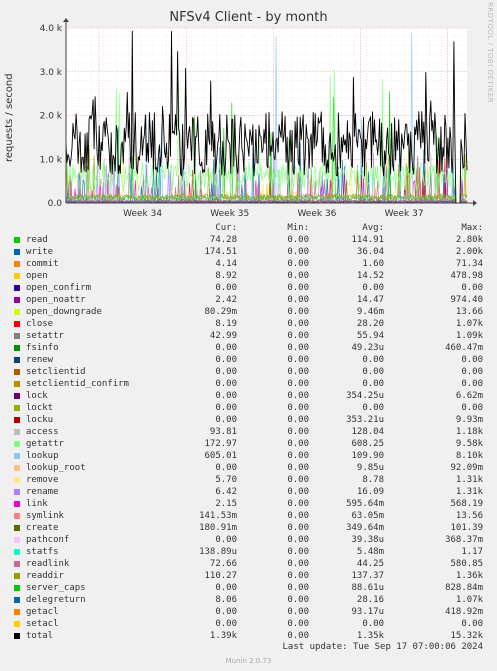 The height and width of the screenshot is (671, 497). I want to click on legend-series-name: setacl, so click(42, 624).